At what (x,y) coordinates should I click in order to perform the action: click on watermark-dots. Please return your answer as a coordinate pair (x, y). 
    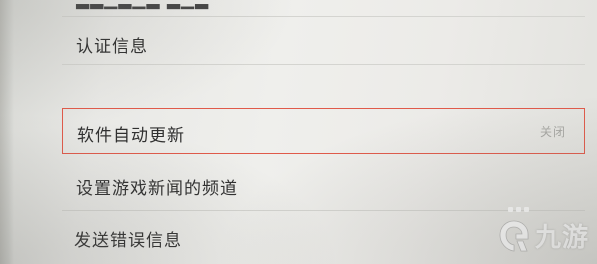
    Looking at the image, I should click on (518, 209).